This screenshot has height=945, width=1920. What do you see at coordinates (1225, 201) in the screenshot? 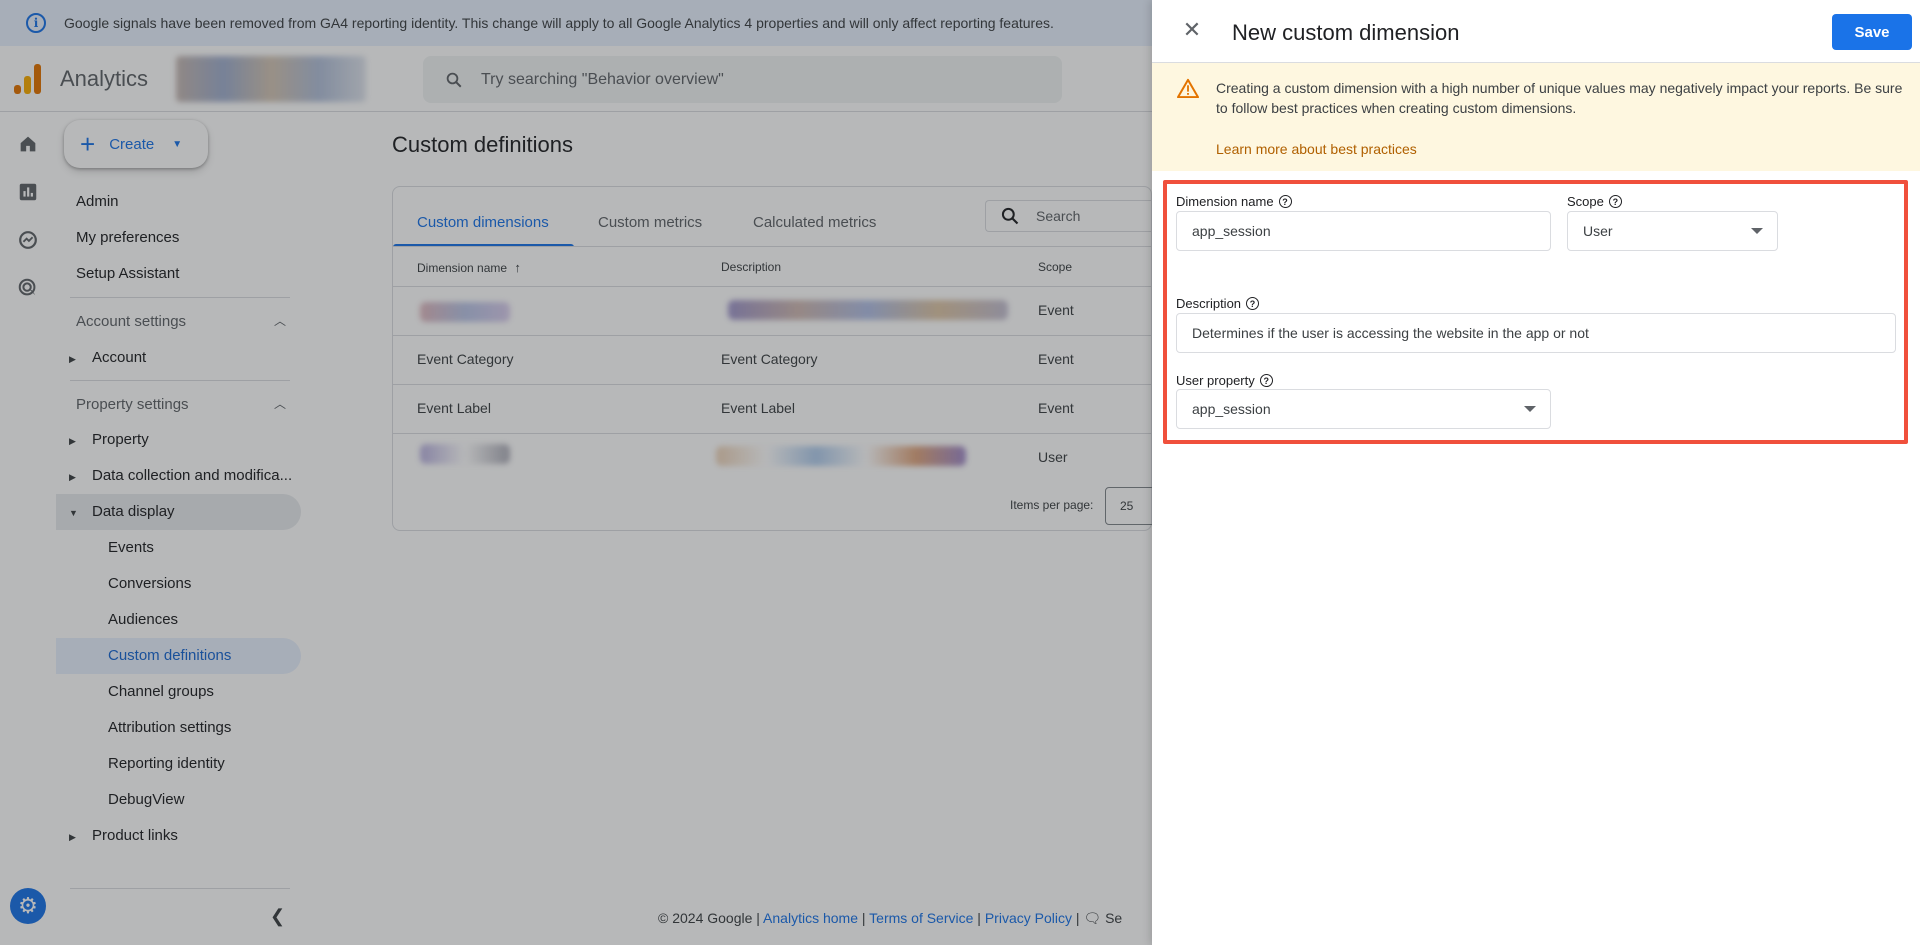
I see `dimension-name-label-text: Dimension name` at bounding box center [1225, 201].